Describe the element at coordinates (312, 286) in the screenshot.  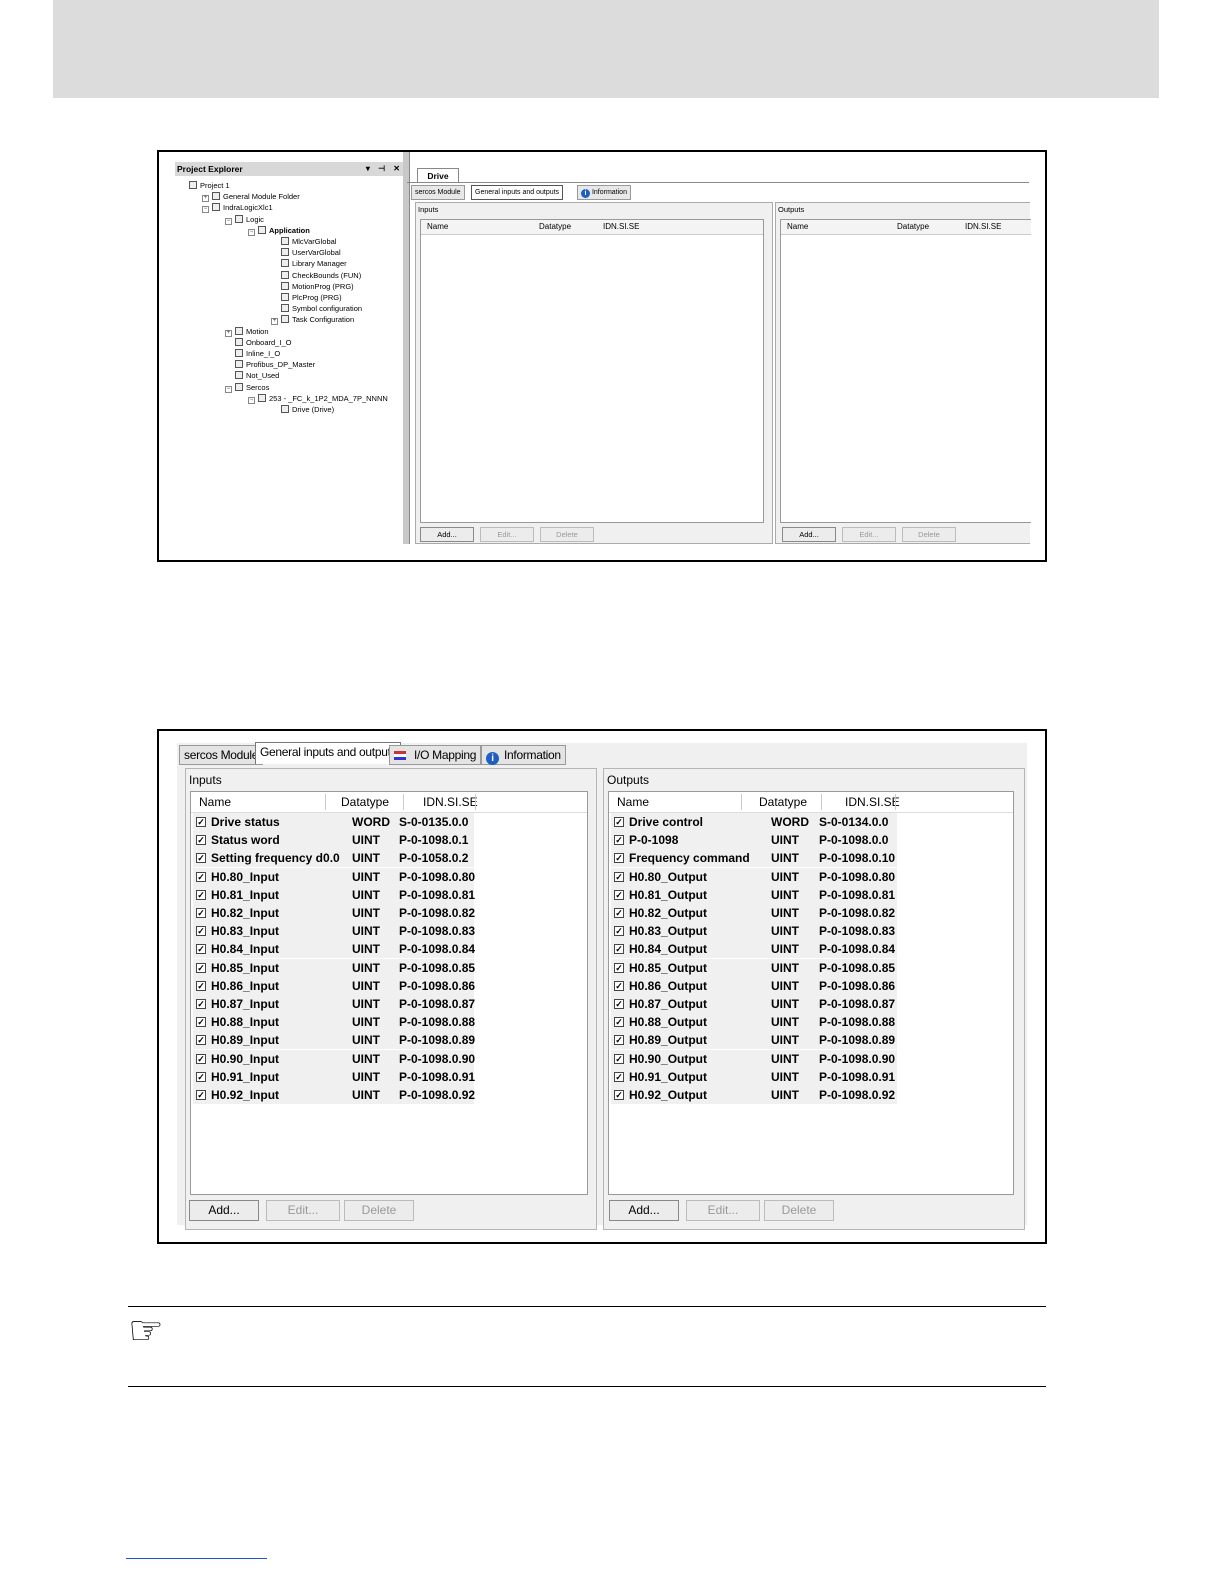
I see `tree-item: MotionProg (PRG)` at that location.